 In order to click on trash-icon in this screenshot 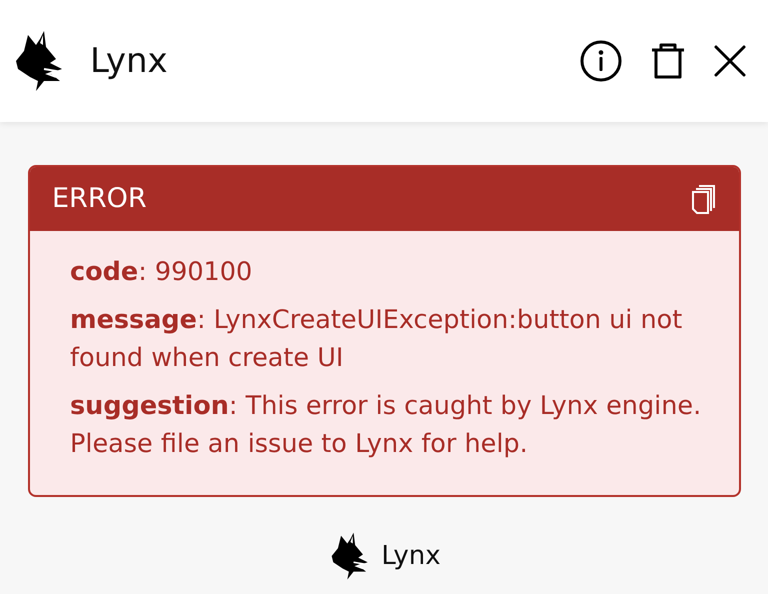, I will do `click(668, 61)`.